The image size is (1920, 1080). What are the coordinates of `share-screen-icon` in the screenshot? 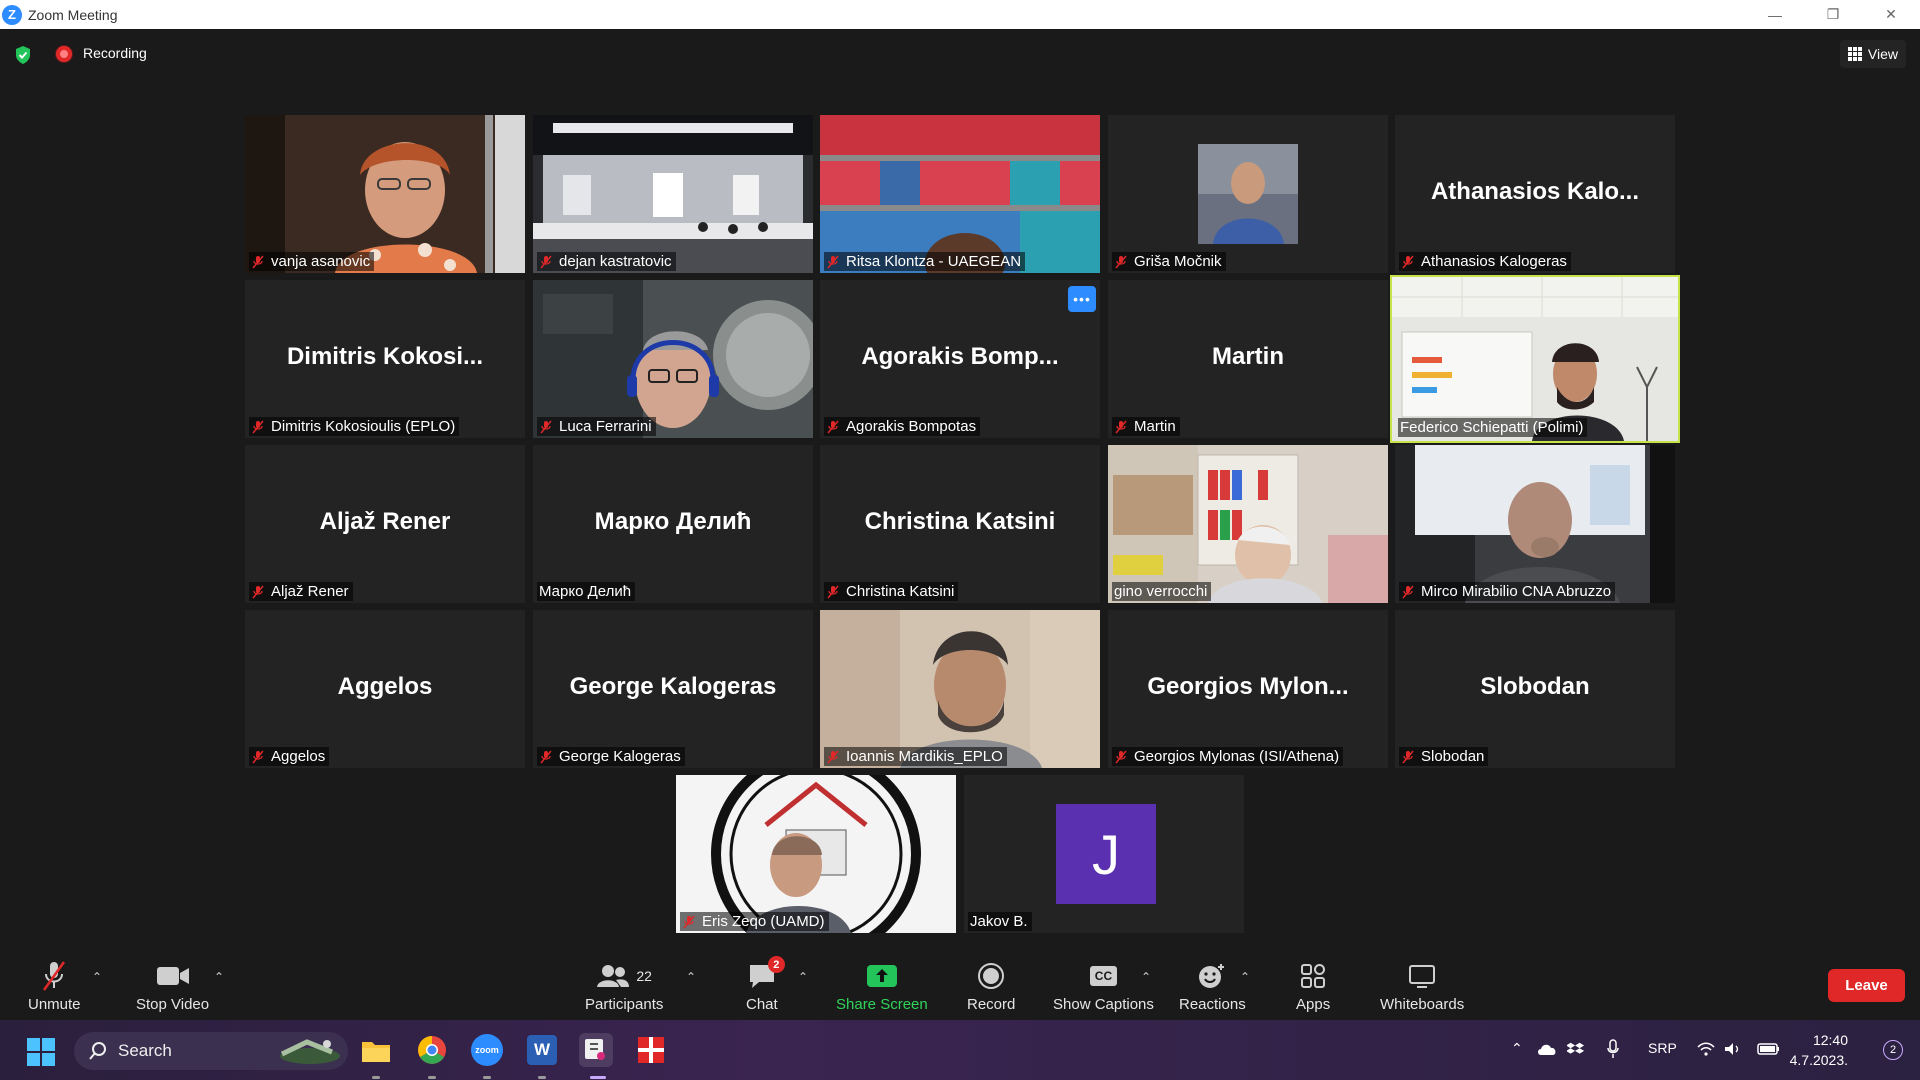 It's located at (882, 976).